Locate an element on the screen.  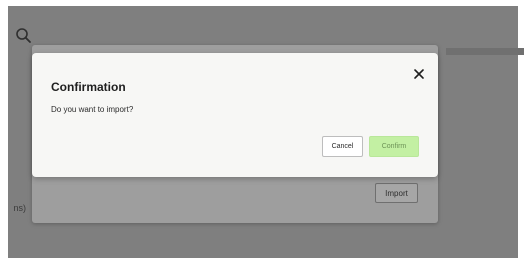
close-icon is located at coordinates (419, 74).